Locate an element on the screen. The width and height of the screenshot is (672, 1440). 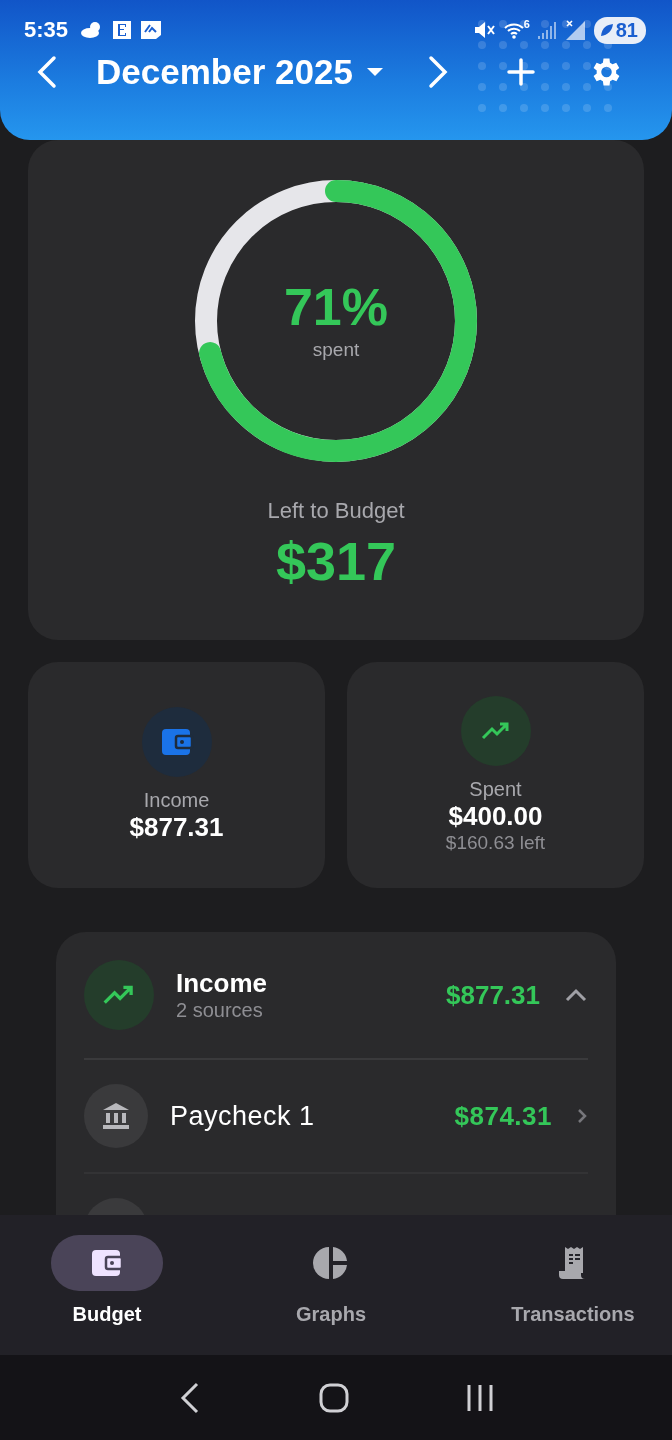
nav-tab: Budget is located at coordinates (107, 1285).